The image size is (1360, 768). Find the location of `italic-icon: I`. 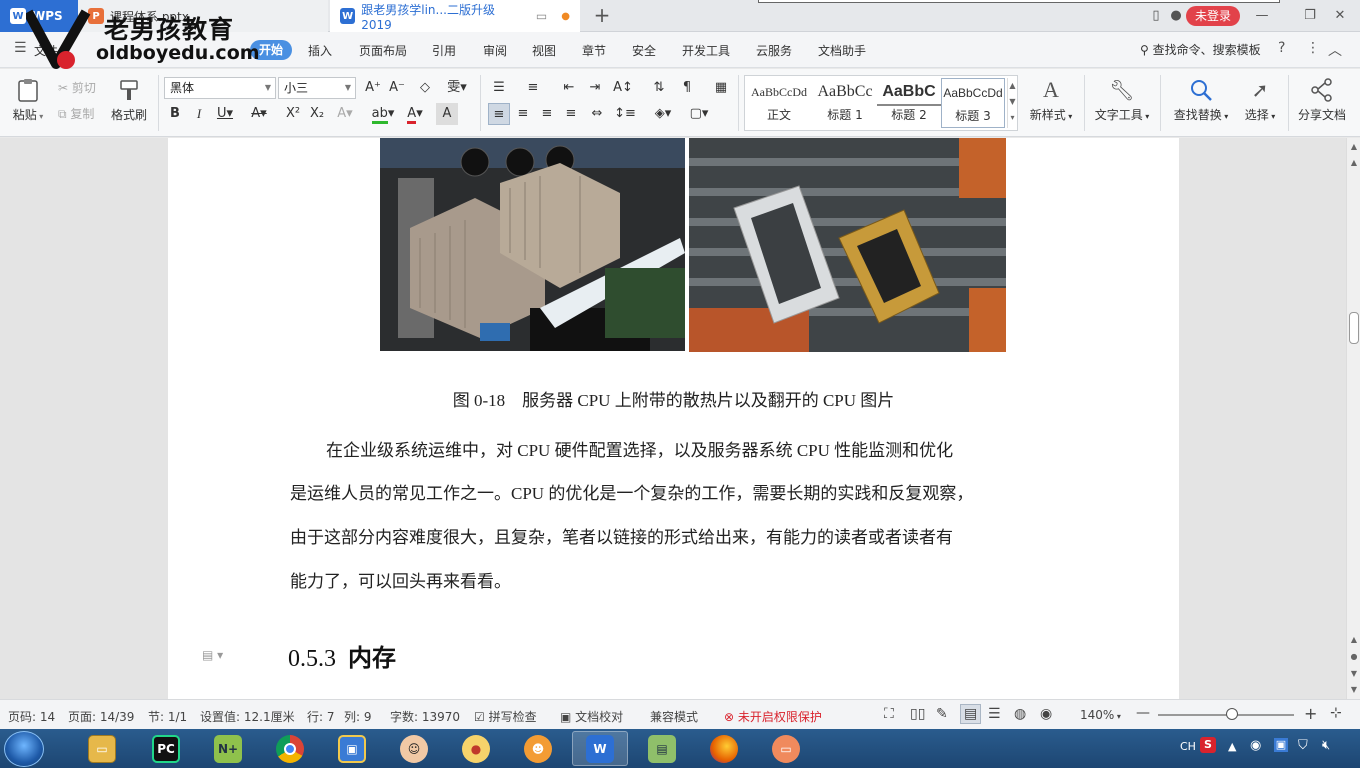

italic-icon: I is located at coordinates (199, 114).